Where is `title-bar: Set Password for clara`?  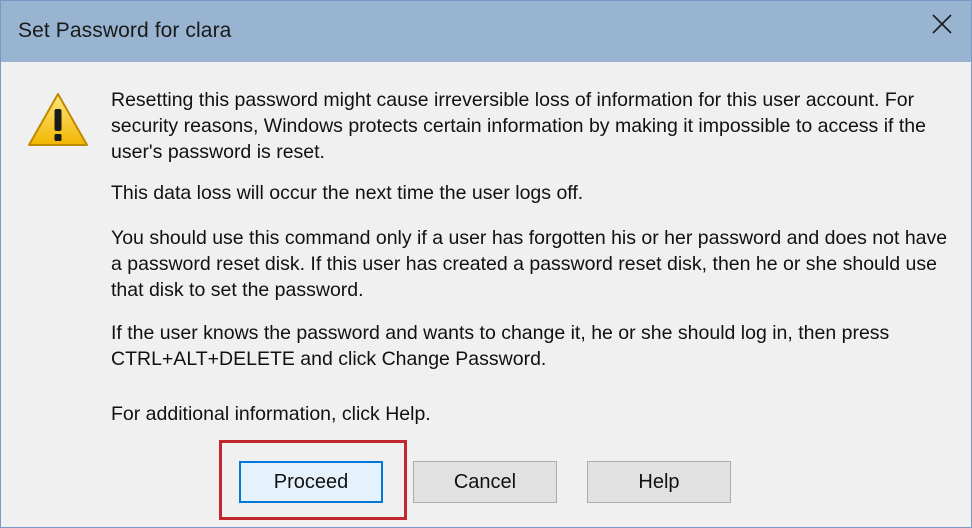 title-bar: Set Password for clara is located at coordinates (486, 31).